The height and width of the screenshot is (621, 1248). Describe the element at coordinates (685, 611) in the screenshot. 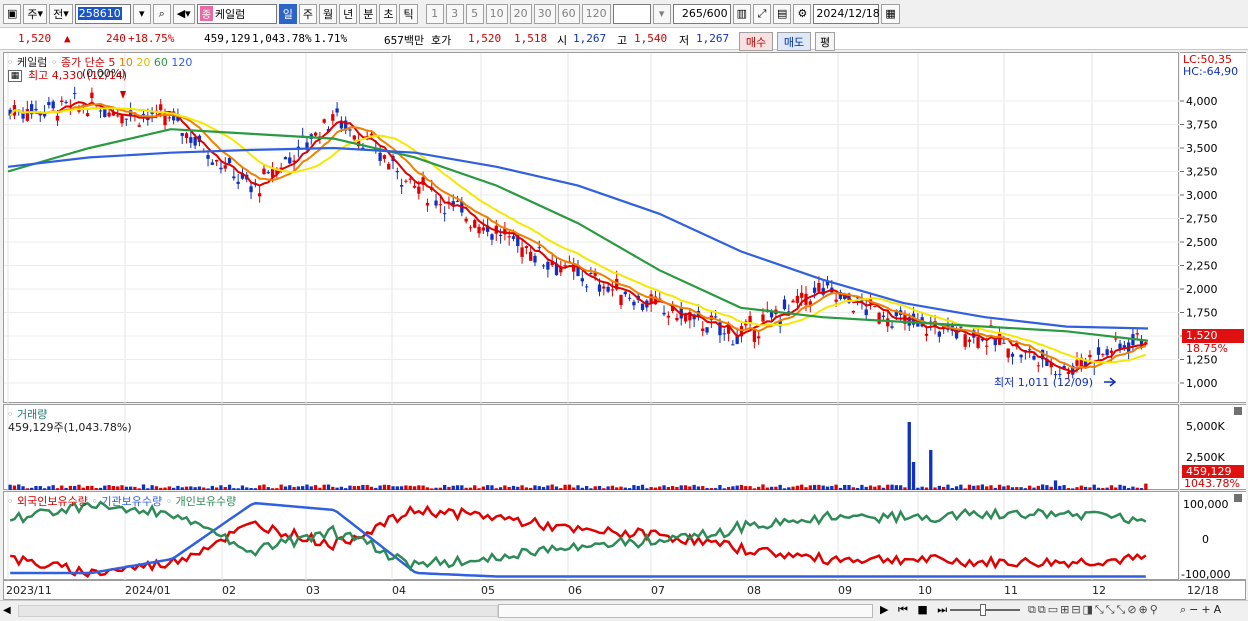

I see `scroll-thumb` at that location.